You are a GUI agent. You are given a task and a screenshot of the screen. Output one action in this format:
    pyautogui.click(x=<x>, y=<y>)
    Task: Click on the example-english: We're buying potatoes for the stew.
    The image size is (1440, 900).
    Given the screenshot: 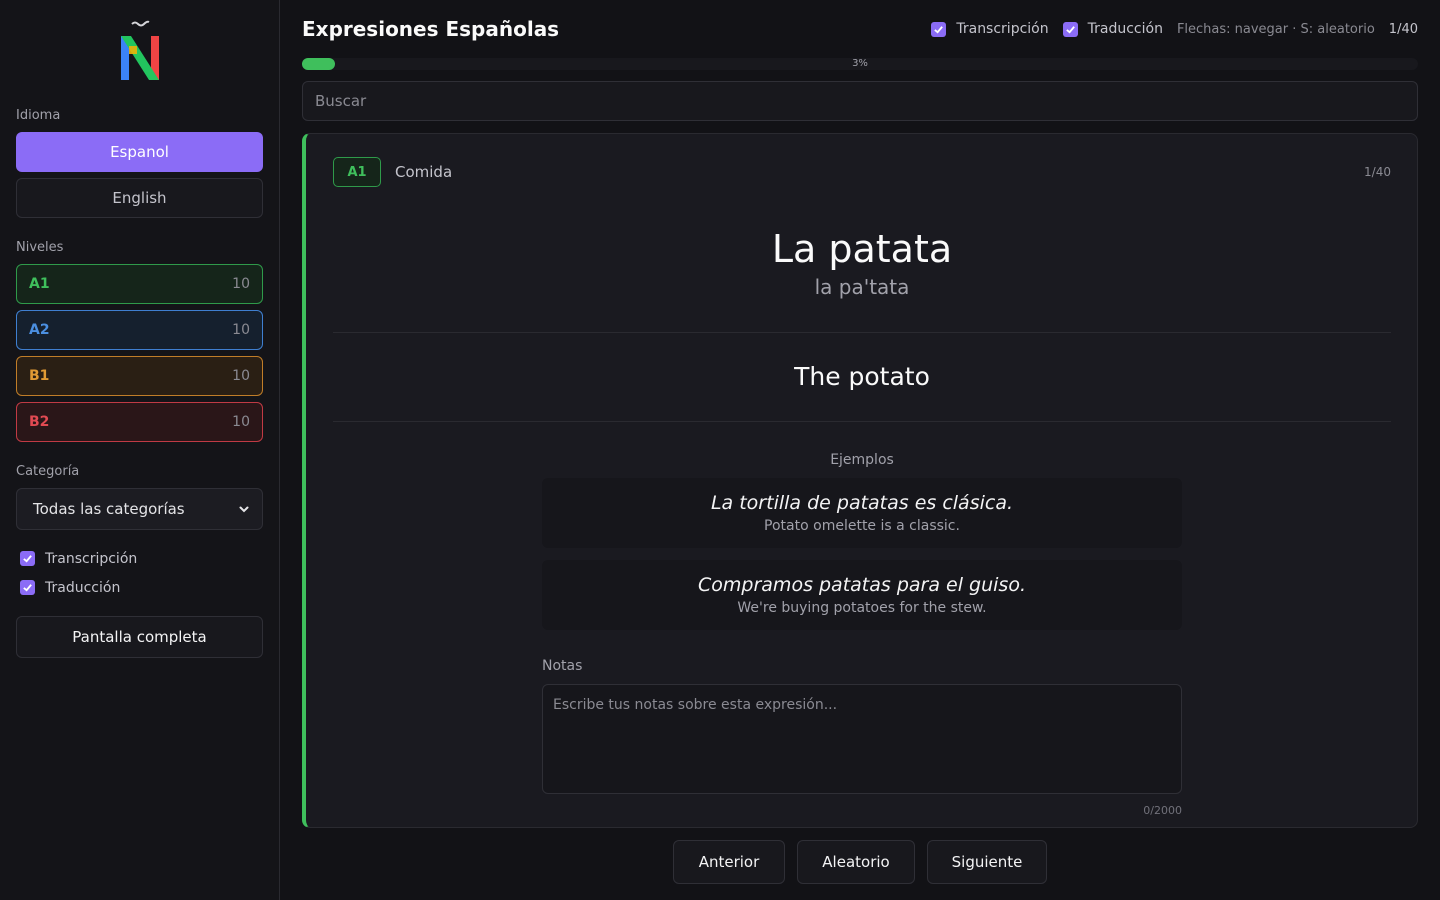 What is the action you would take?
    pyautogui.click(x=862, y=608)
    